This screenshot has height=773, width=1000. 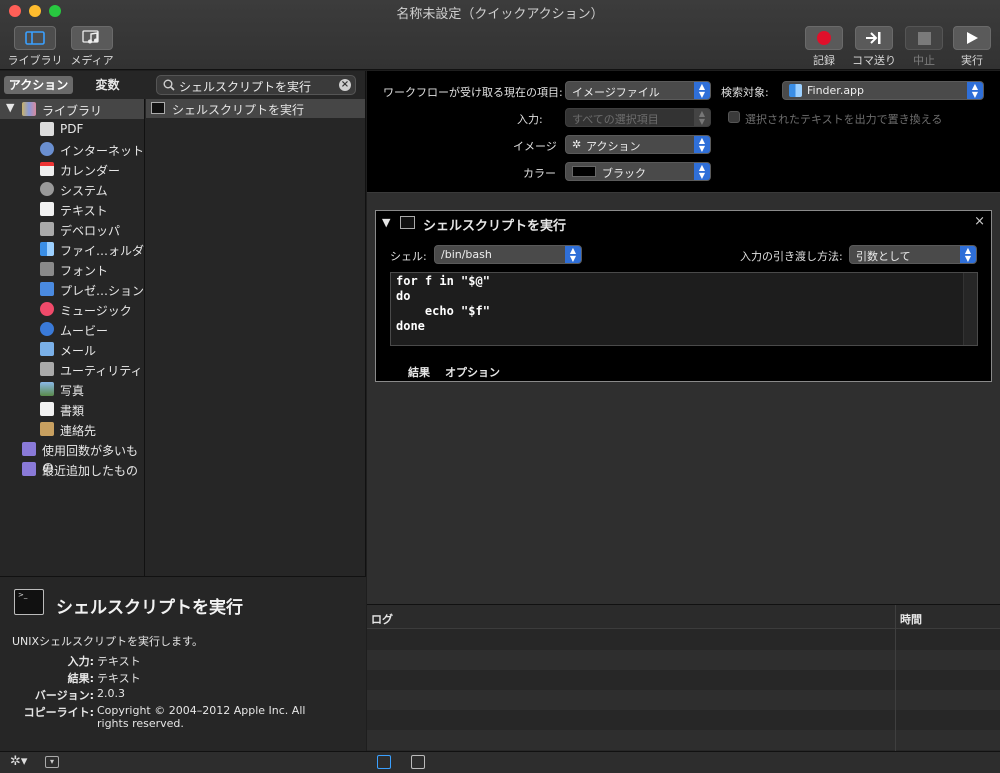 I want to click on list-view-icon, so click(x=384, y=762).